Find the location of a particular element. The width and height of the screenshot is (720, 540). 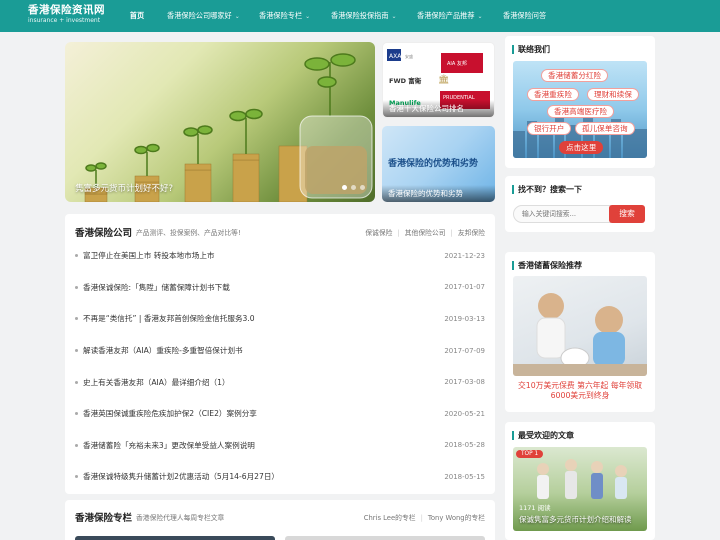

section-title: 香港保险专栏 is located at coordinates (104, 518).